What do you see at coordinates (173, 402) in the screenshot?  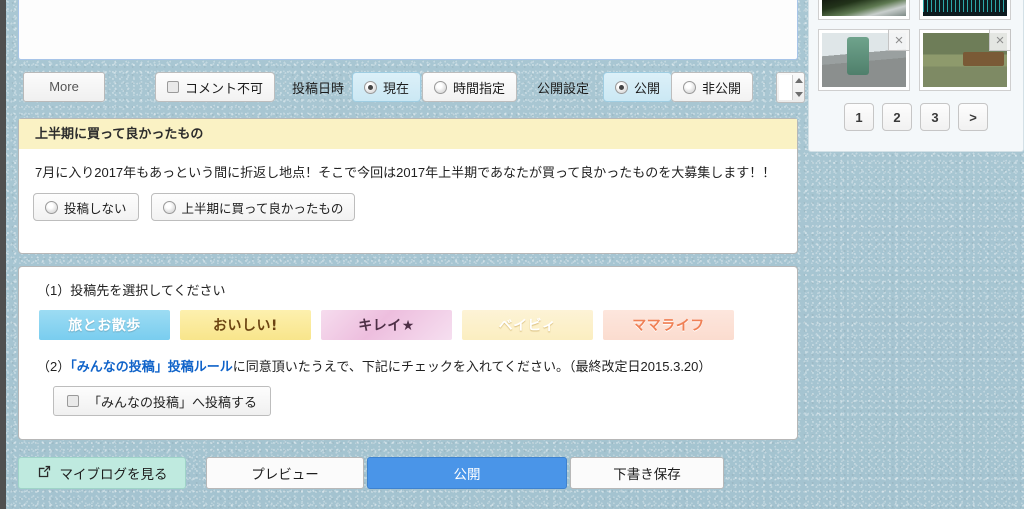 I see `agree-post-label: 「みんなの投稿」へ投稿する` at bounding box center [173, 402].